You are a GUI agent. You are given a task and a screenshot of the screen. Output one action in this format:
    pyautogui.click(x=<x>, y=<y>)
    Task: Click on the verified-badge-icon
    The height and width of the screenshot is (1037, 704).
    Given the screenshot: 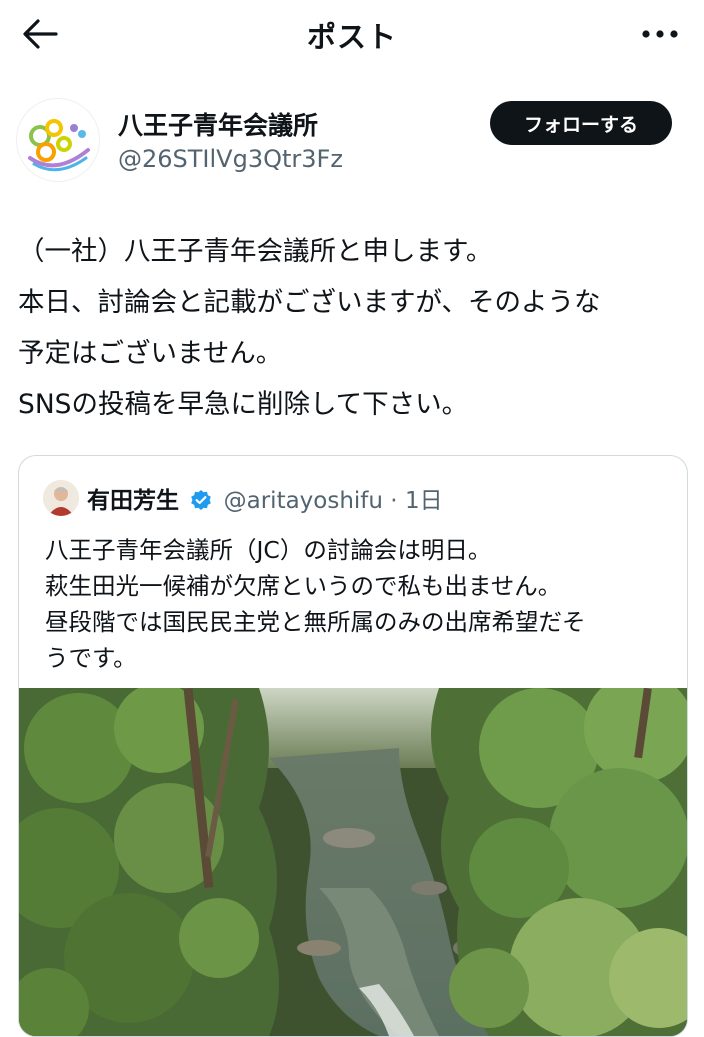 What is the action you would take?
    pyautogui.click(x=201, y=500)
    